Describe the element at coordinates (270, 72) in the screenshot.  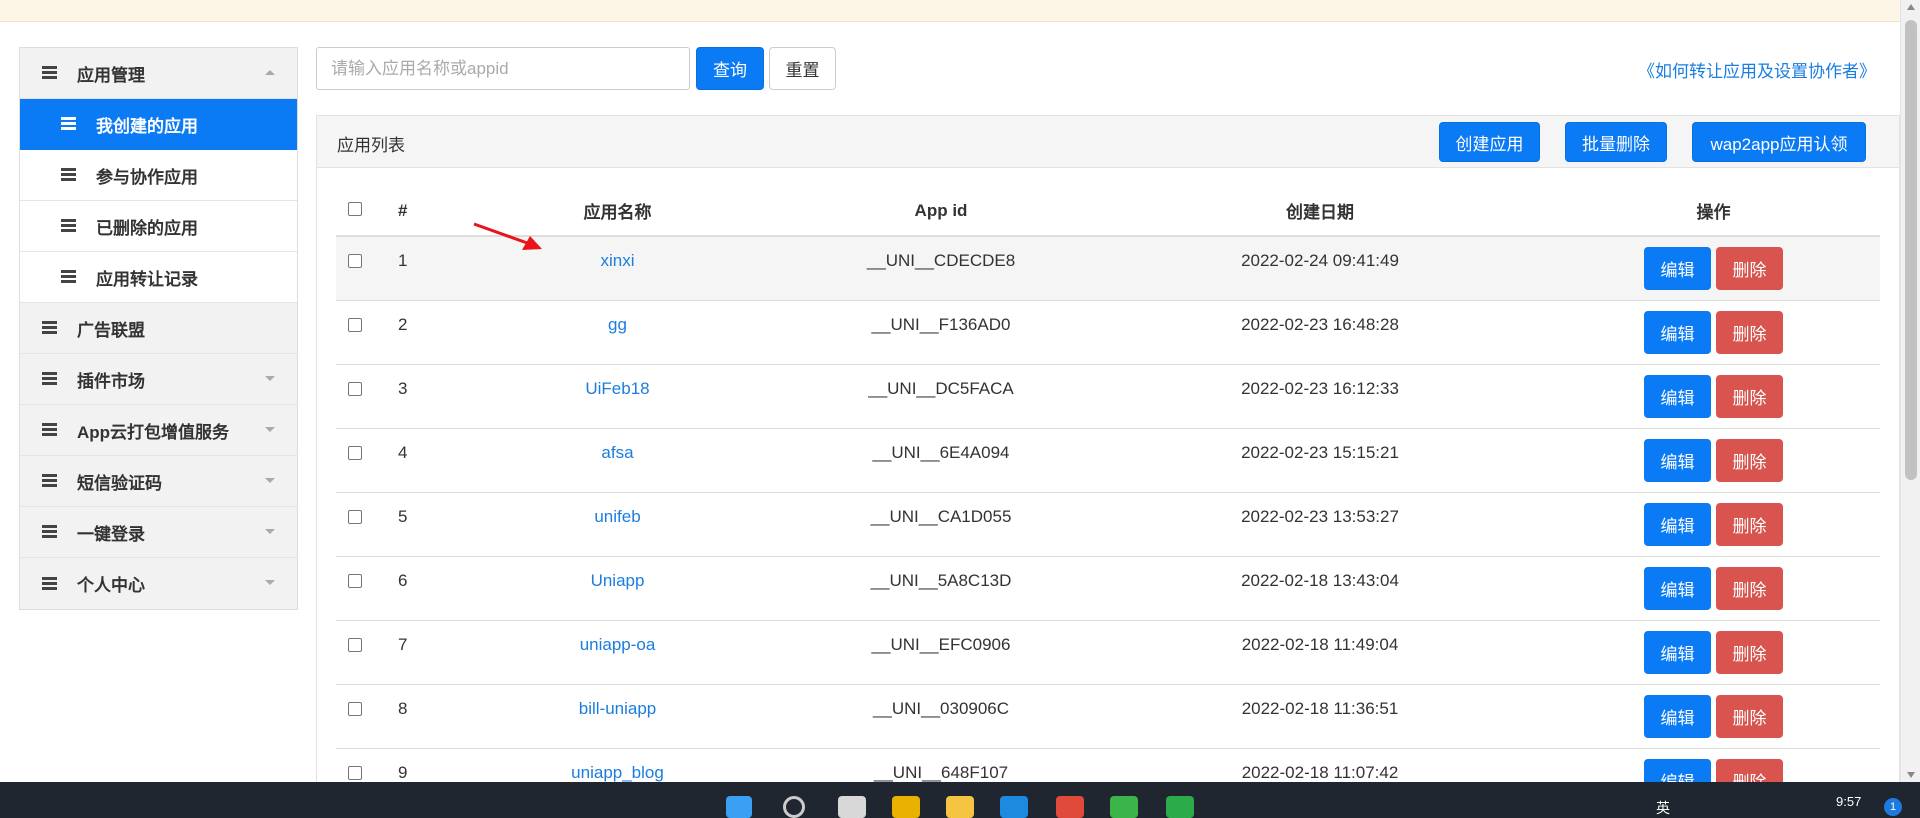
I see `caret-up-icon` at that location.